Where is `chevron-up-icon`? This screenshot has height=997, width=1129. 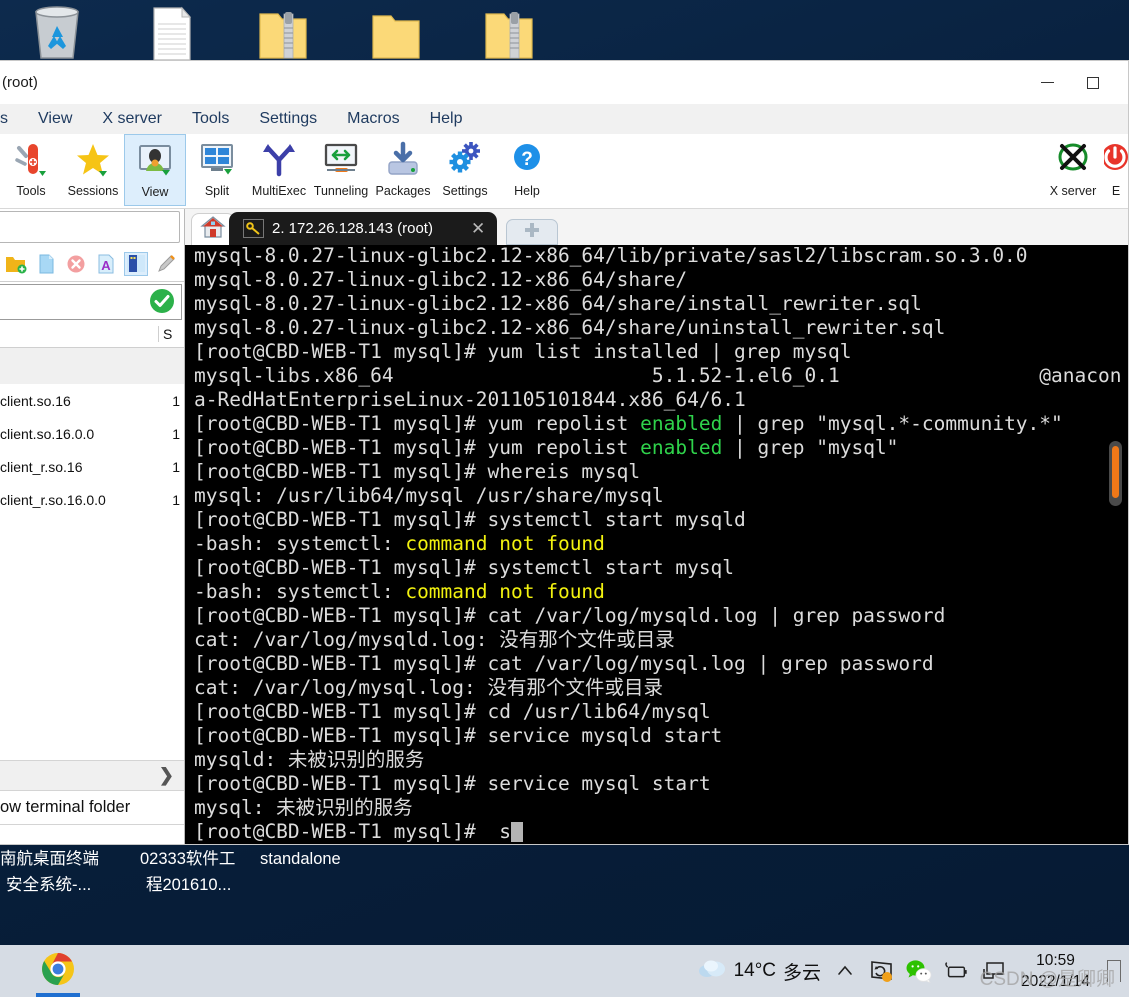 chevron-up-icon is located at coordinates (845, 971).